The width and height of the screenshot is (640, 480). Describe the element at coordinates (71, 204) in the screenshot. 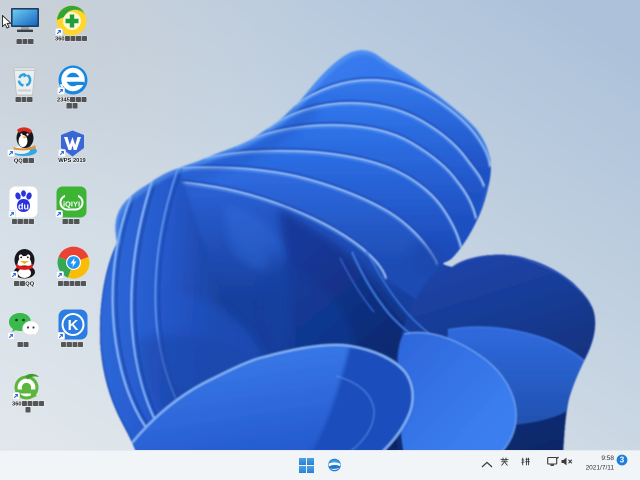

I see `svg-text: iQIYI` at that location.